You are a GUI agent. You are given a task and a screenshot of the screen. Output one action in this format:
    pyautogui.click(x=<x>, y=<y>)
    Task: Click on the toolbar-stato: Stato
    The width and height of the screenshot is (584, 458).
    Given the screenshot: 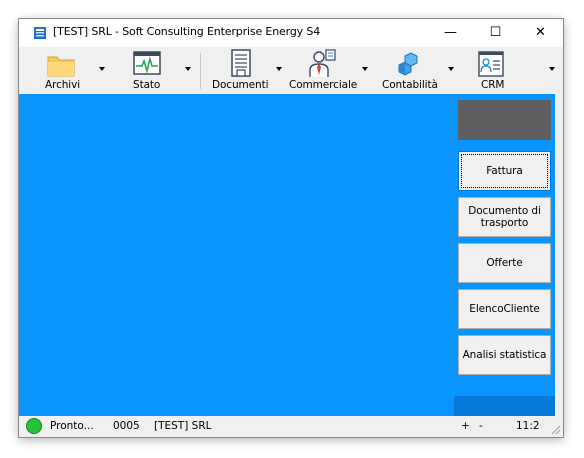 What is the action you would take?
    pyautogui.click(x=159, y=70)
    